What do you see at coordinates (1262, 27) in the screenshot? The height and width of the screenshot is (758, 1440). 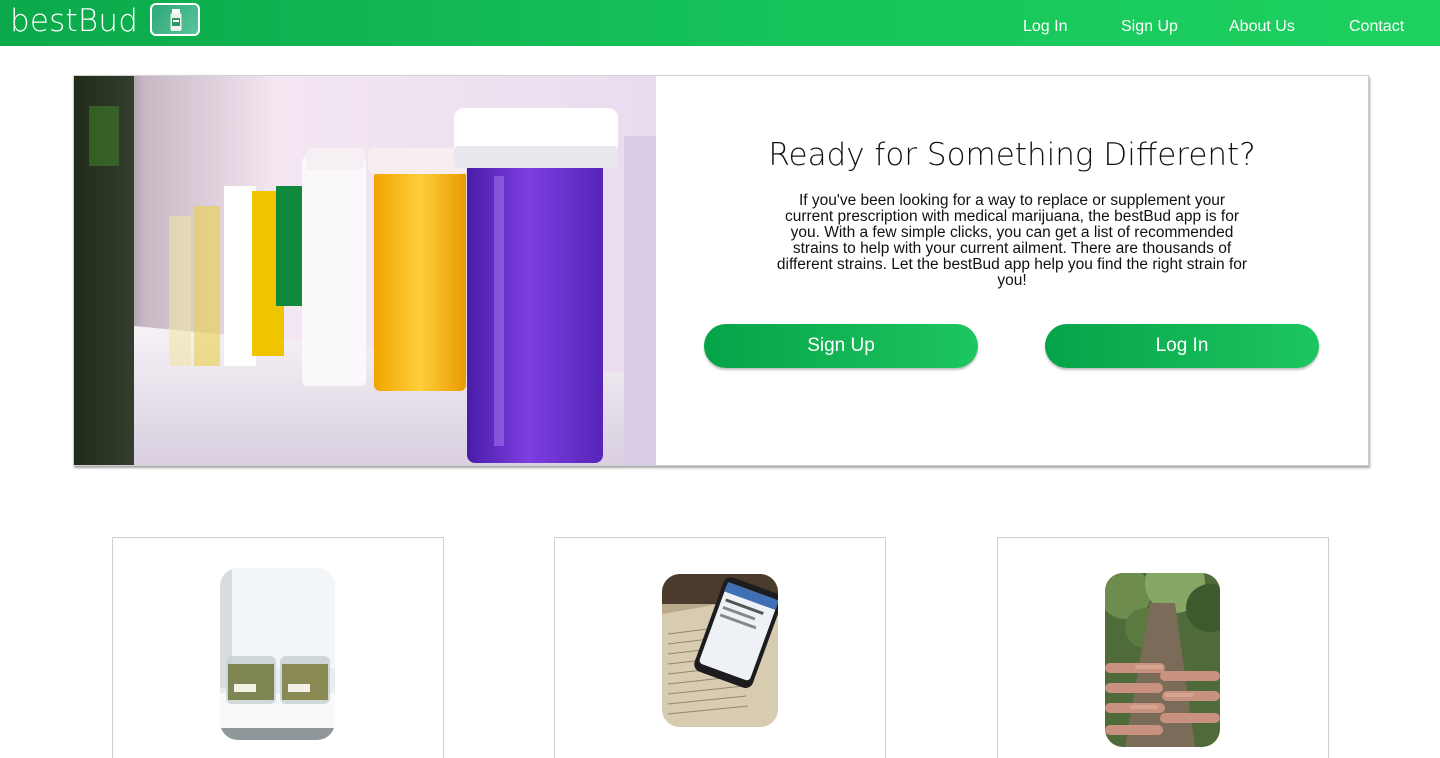 I see `nav-about-link: About Us` at bounding box center [1262, 27].